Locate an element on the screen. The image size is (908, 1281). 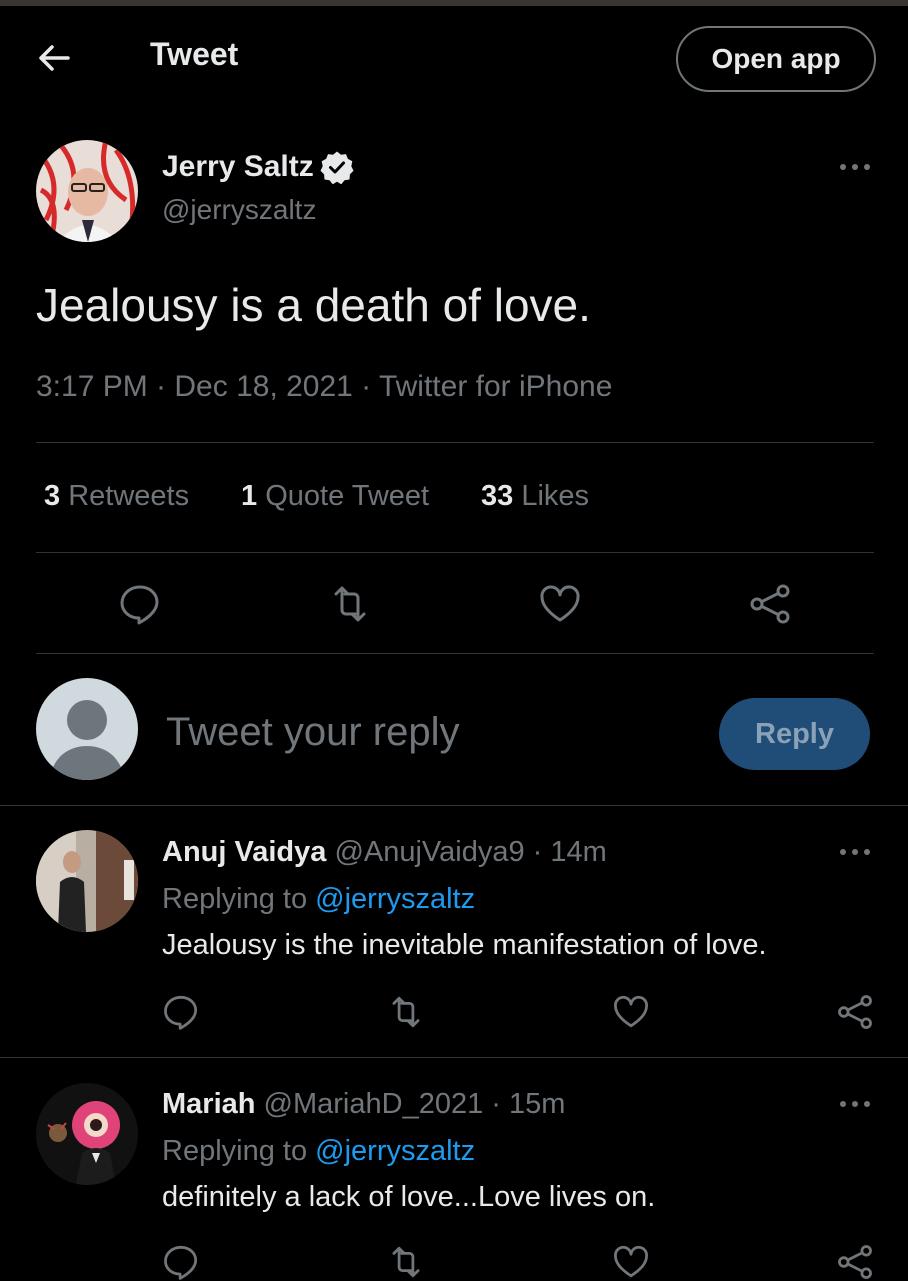
reply-header: Anuj Vaidya @AnujVaidya9 · 14m is located at coordinates (384, 852).